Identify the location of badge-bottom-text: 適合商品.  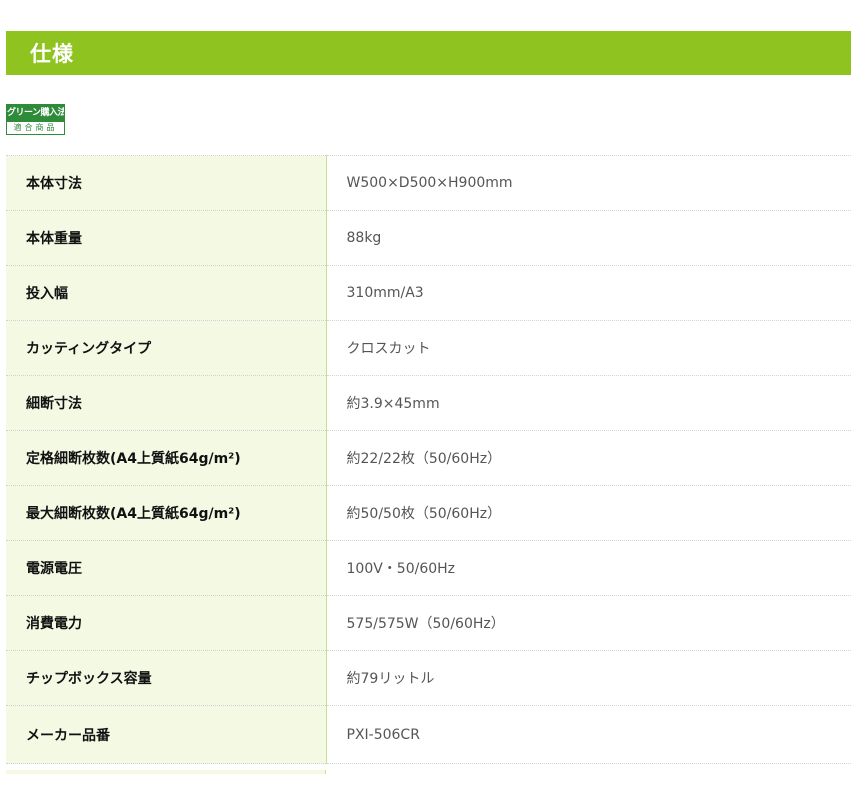
(35, 127).